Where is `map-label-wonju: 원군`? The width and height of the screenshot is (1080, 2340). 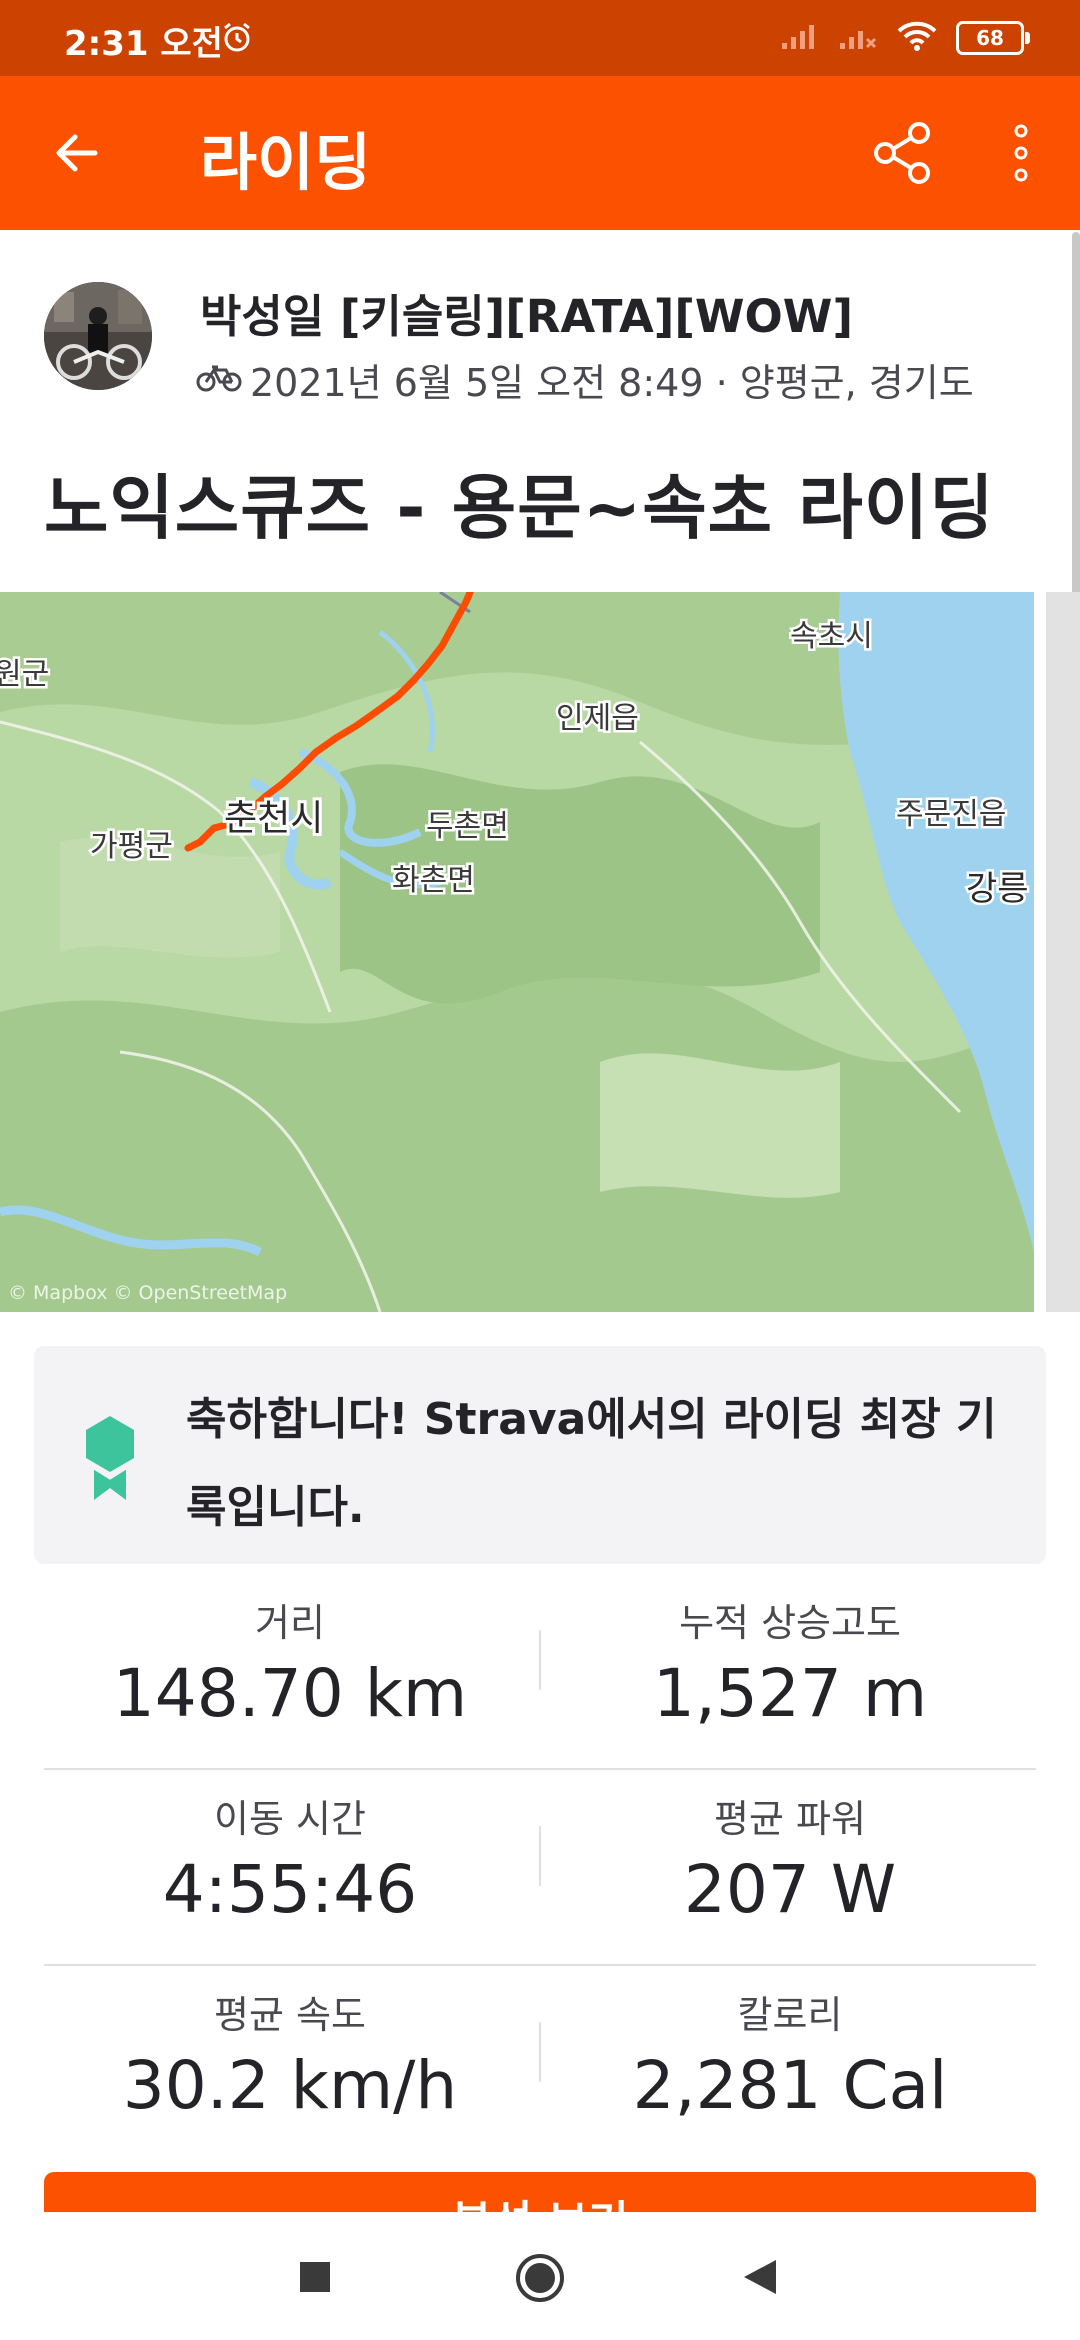
map-label-wonju: 원군 is located at coordinates (24, 674).